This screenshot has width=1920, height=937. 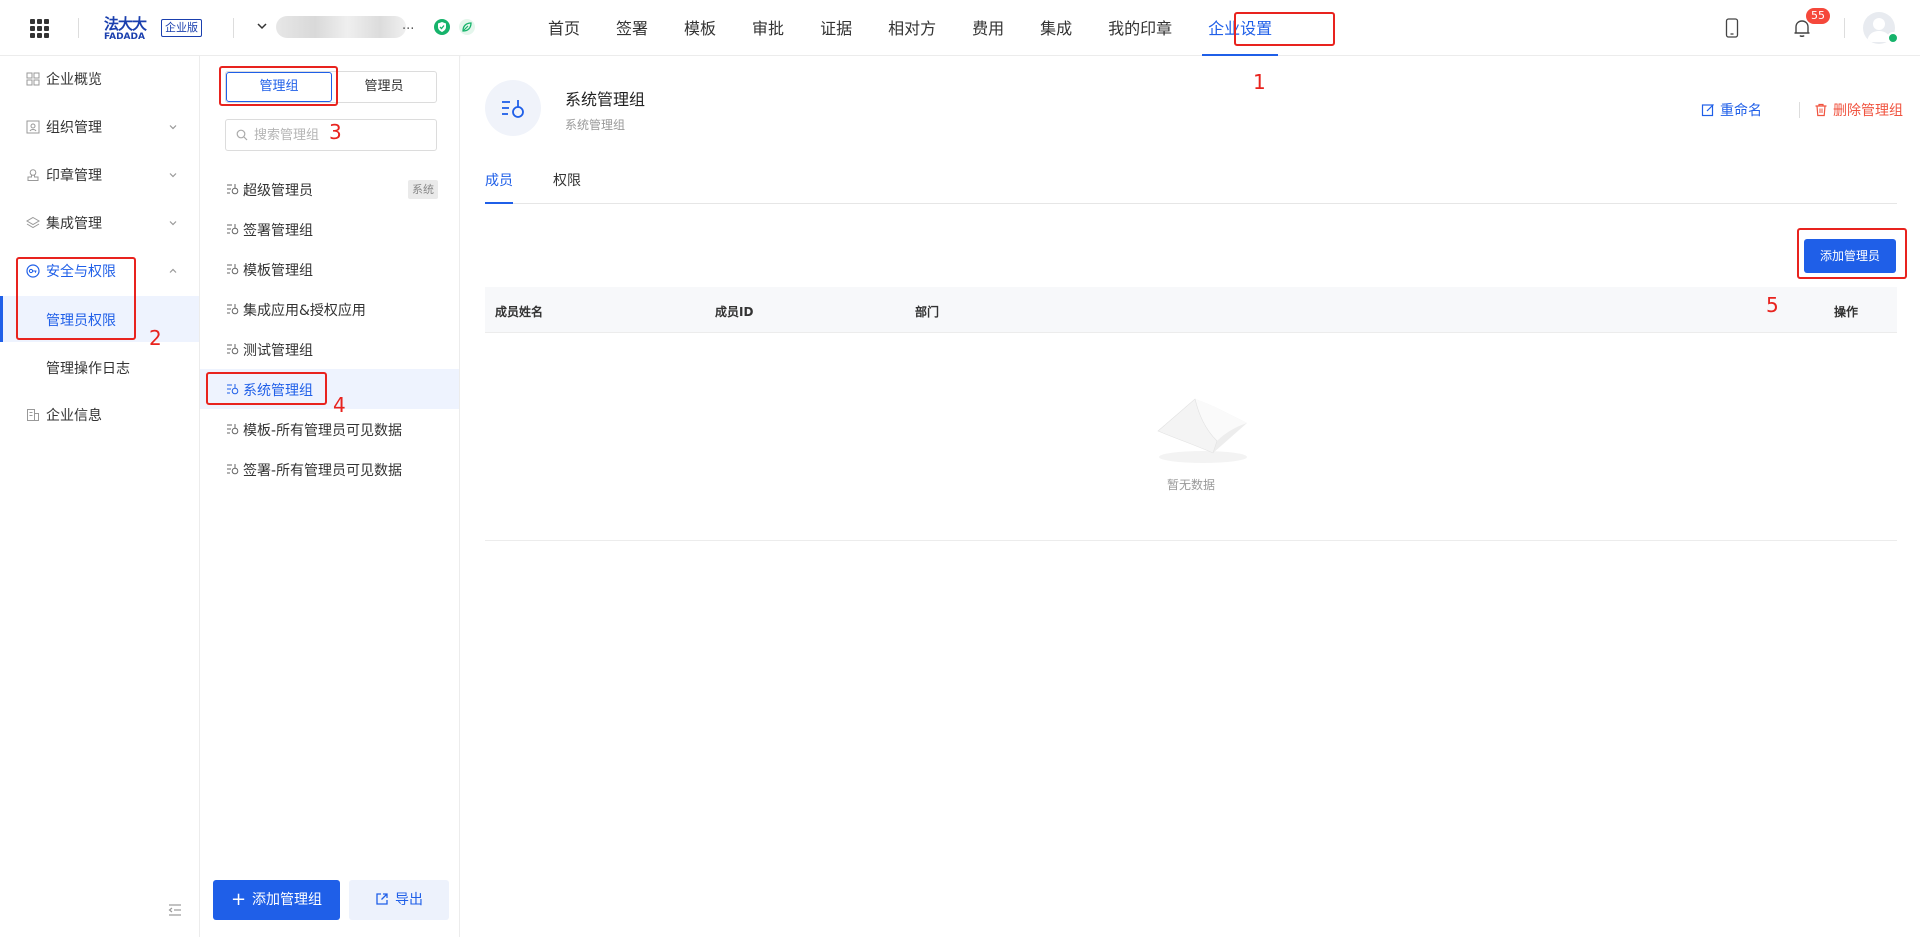 I want to click on group-item-super-admin: 超级管理员 系统, so click(x=329, y=189).